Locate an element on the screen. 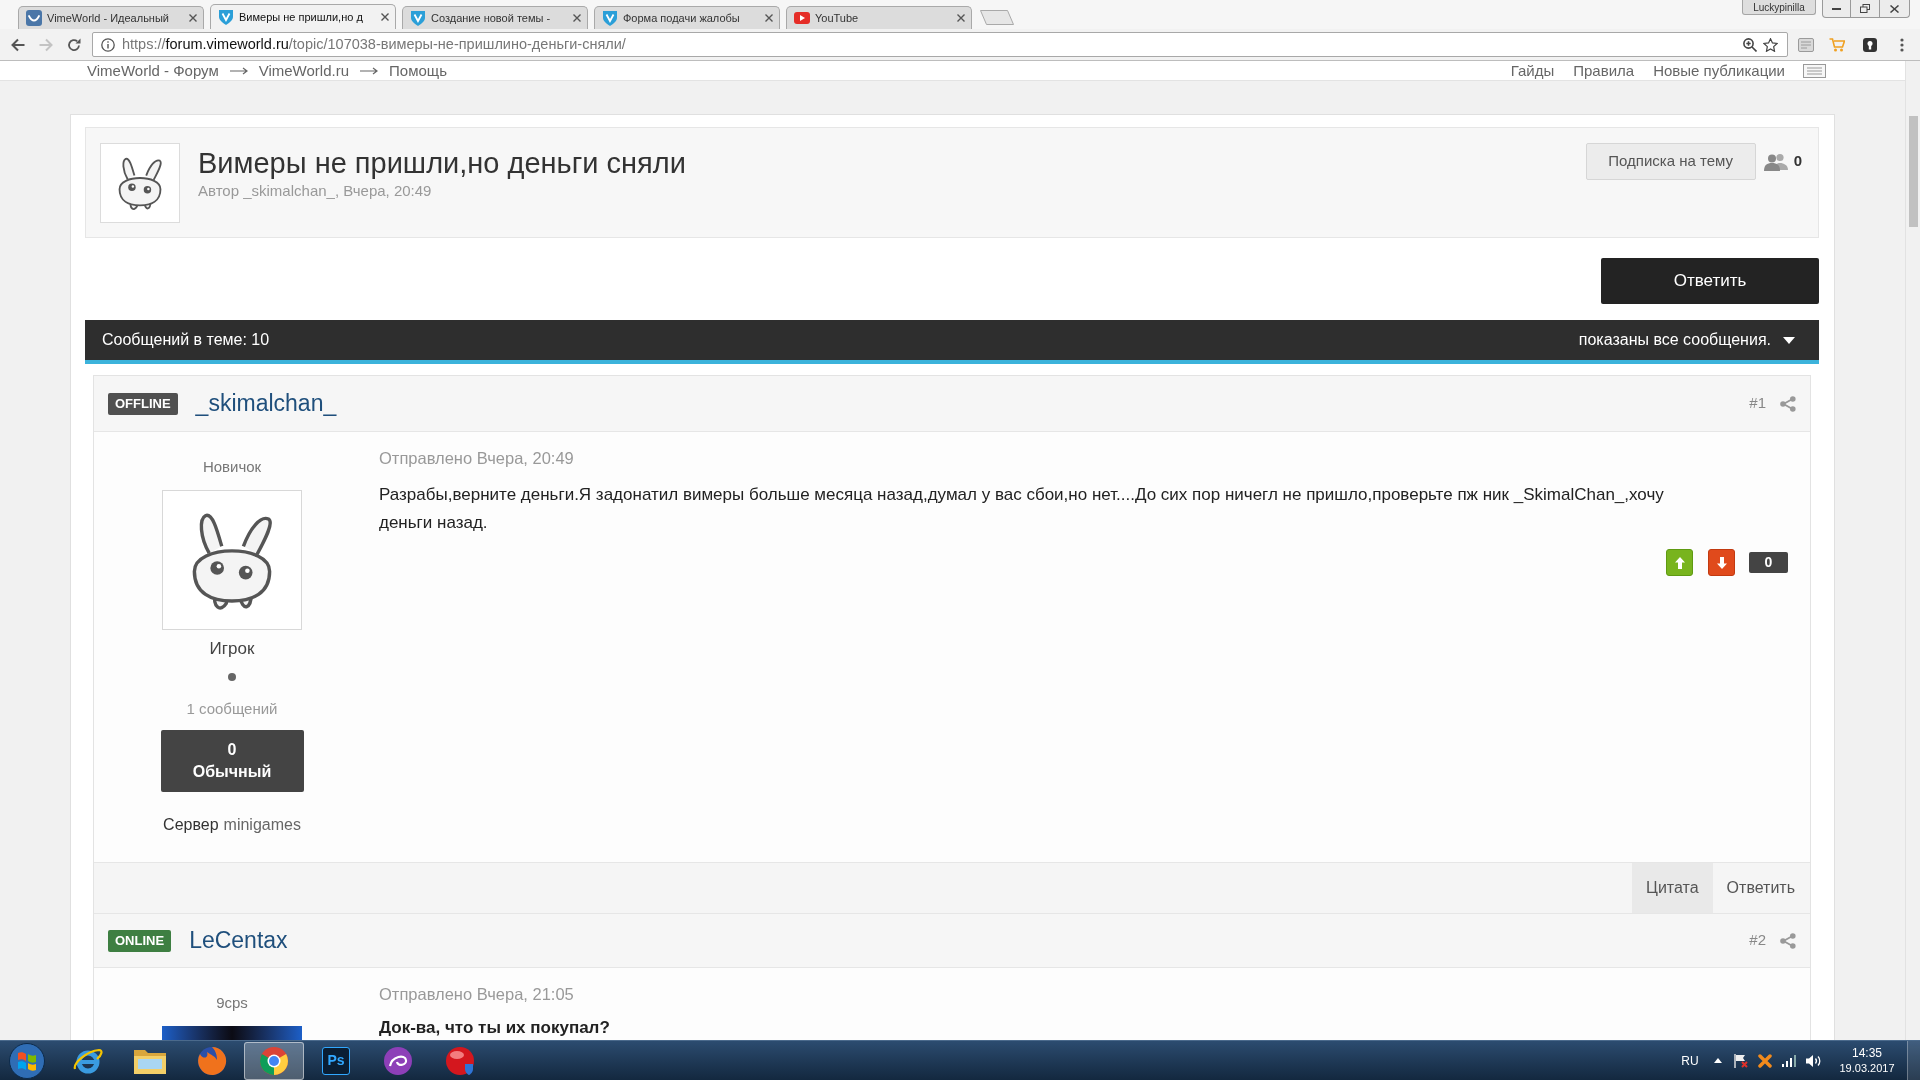 This screenshot has height=1080, width=1920. author-name: _skimalchan_ is located at coordinates (266, 403).